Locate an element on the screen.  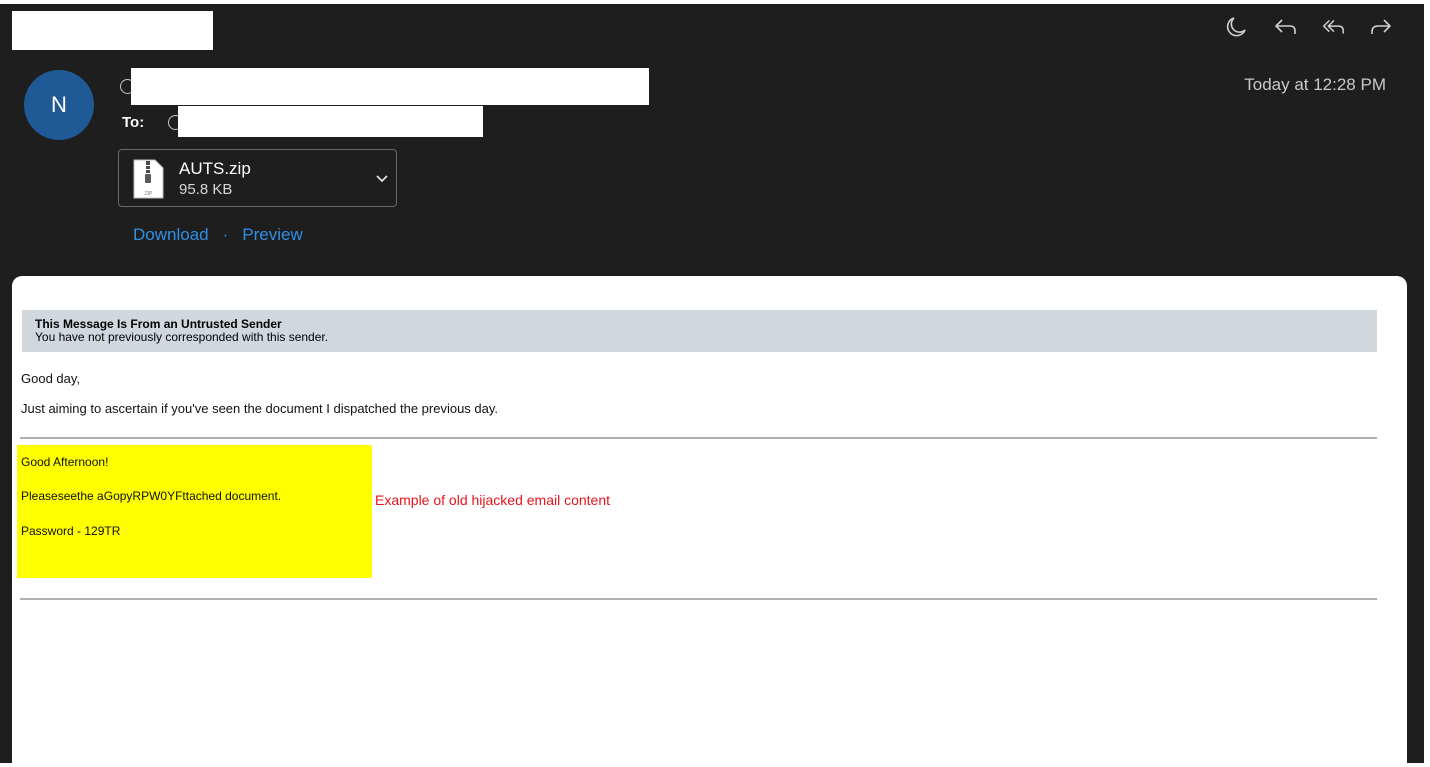
zip-file-icon: ZIP is located at coordinates (148, 179).